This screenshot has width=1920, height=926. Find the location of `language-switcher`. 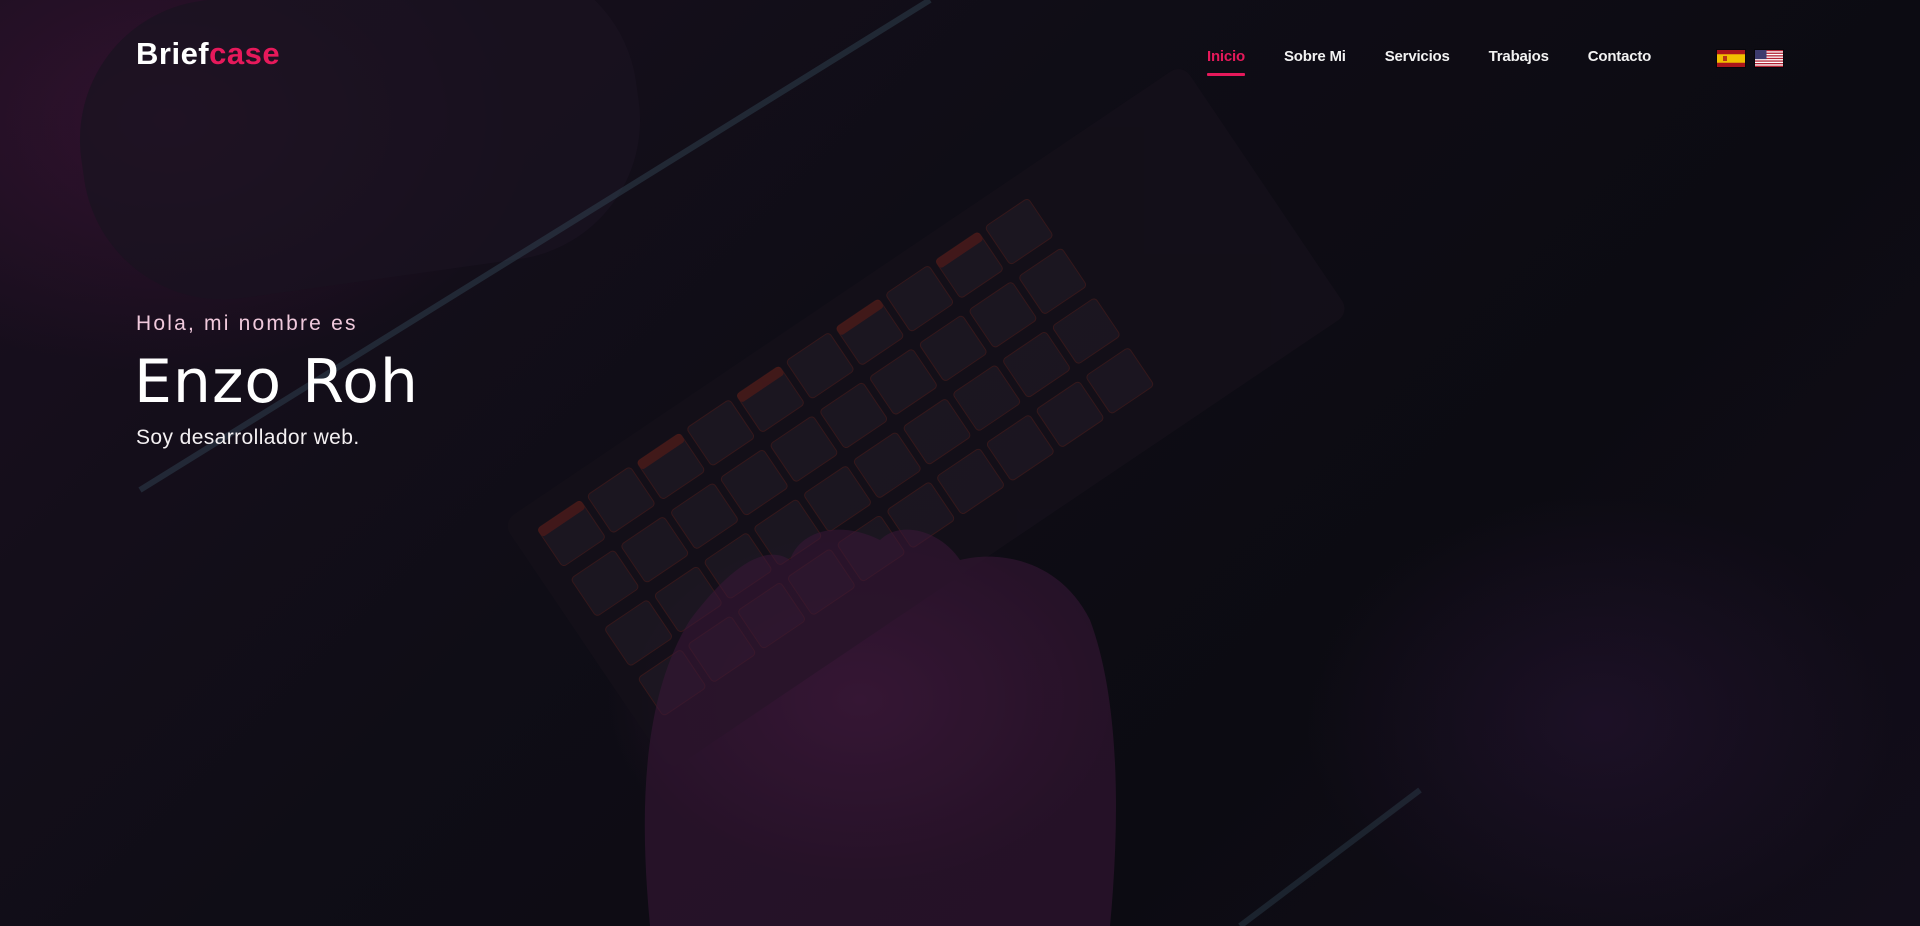

language-switcher is located at coordinates (1750, 58).